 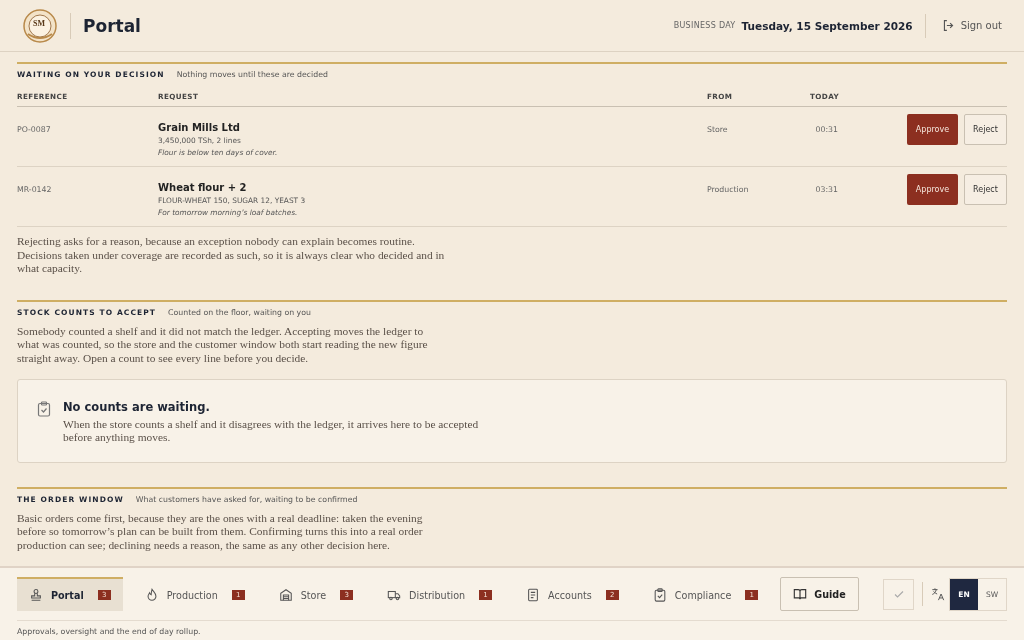 What do you see at coordinates (220, 532) in the screenshot?
I see `explanation-text: Basic orders come first, because they are the ones with a real deadline: taken the evening before so tomorrow’s plan can be built from them. Confirming turns this into a real order production can see; declining needs a reason, the same as any other decision here.` at bounding box center [220, 532].